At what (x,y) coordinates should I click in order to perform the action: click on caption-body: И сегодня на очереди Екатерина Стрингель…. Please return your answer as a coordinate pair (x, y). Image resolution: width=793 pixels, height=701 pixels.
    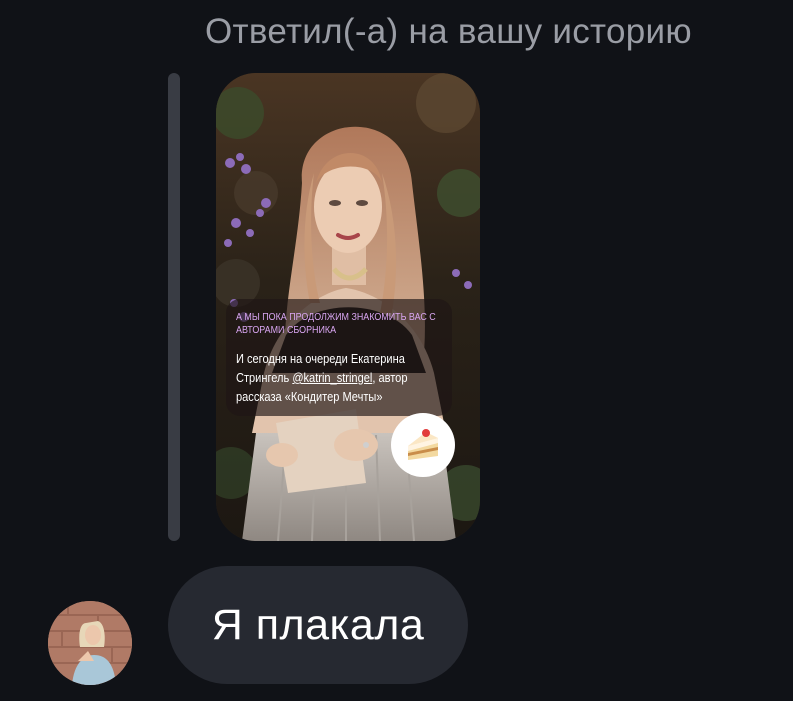
    Looking at the image, I should click on (338, 377).